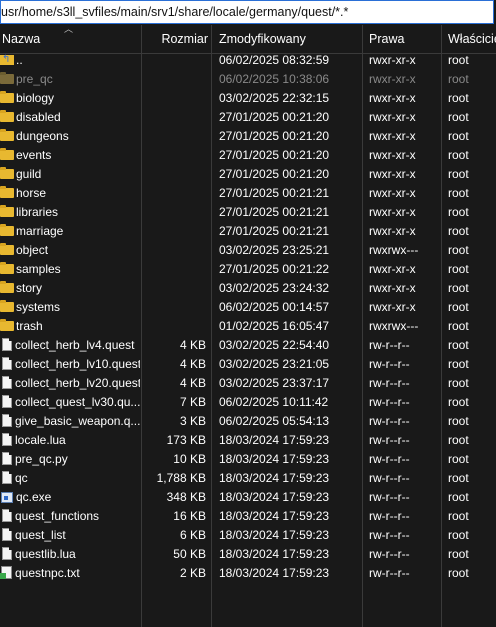 The image size is (496, 627). What do you see at coordinates (290, 39) in the screenshot?
I see `column-modified: Zmodyfikowany` at bounding box center [290, 39].